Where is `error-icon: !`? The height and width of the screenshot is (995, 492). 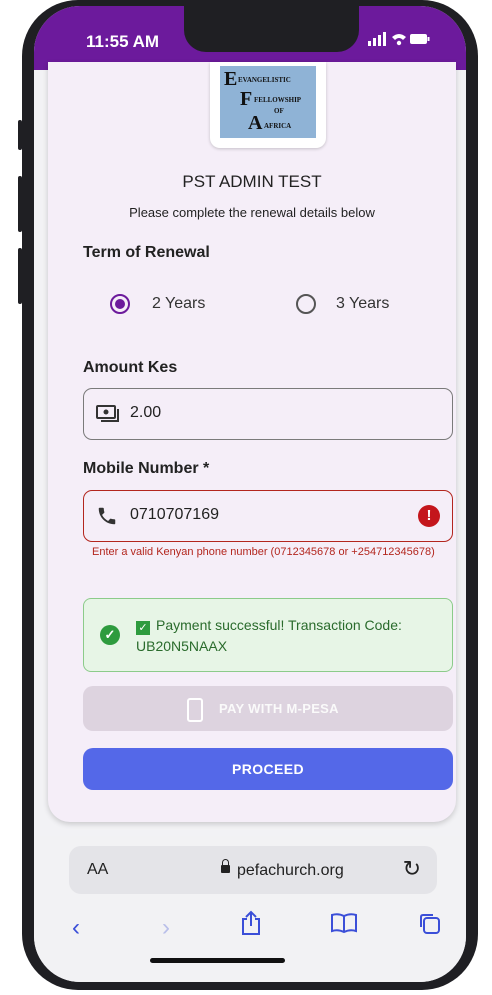 error-icon: ! is located at coordinates (429, 516).